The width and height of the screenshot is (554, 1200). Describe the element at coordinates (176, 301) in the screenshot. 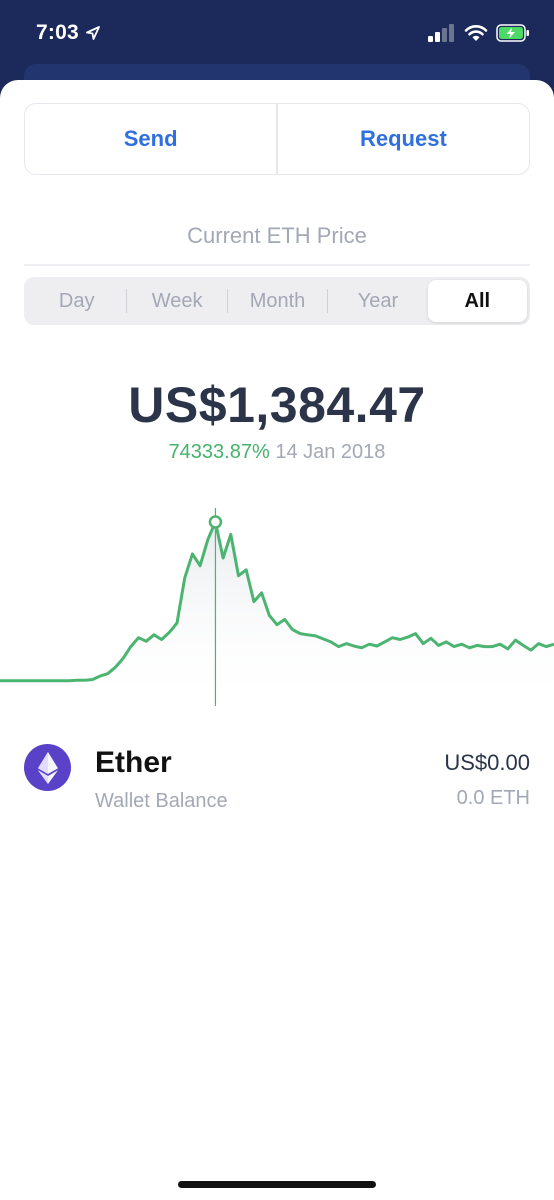

I see `tab-week: Week` at that location.